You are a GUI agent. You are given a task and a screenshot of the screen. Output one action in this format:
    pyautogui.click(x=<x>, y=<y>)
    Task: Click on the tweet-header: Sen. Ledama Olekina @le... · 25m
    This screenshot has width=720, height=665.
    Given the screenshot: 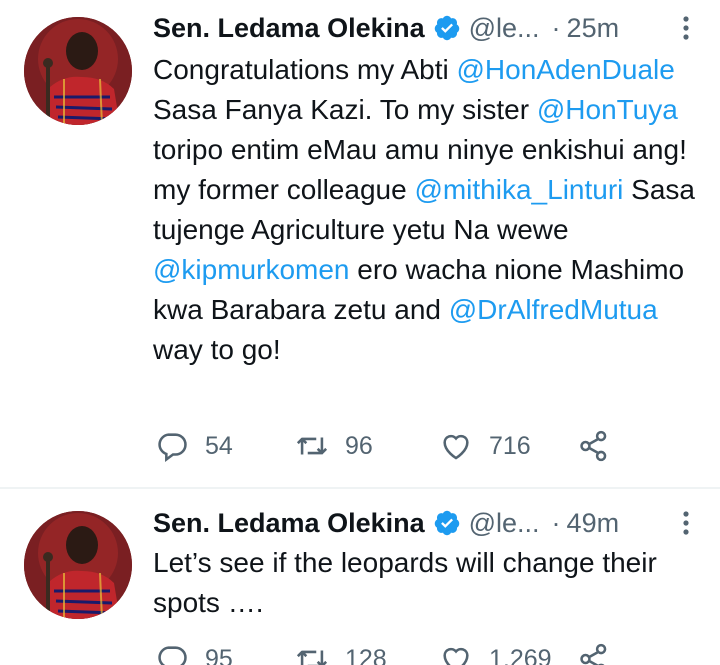 What is the action you would take?
    pyautogui.click(x=424, y=28)
    